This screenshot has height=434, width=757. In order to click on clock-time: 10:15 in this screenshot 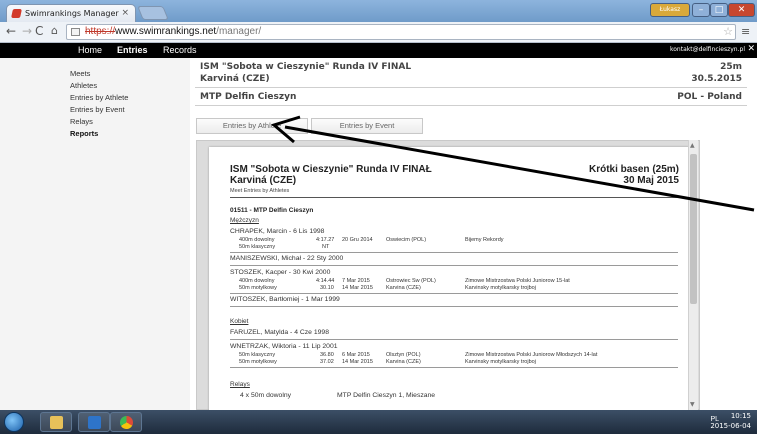, I will do `click(741, 416)`.